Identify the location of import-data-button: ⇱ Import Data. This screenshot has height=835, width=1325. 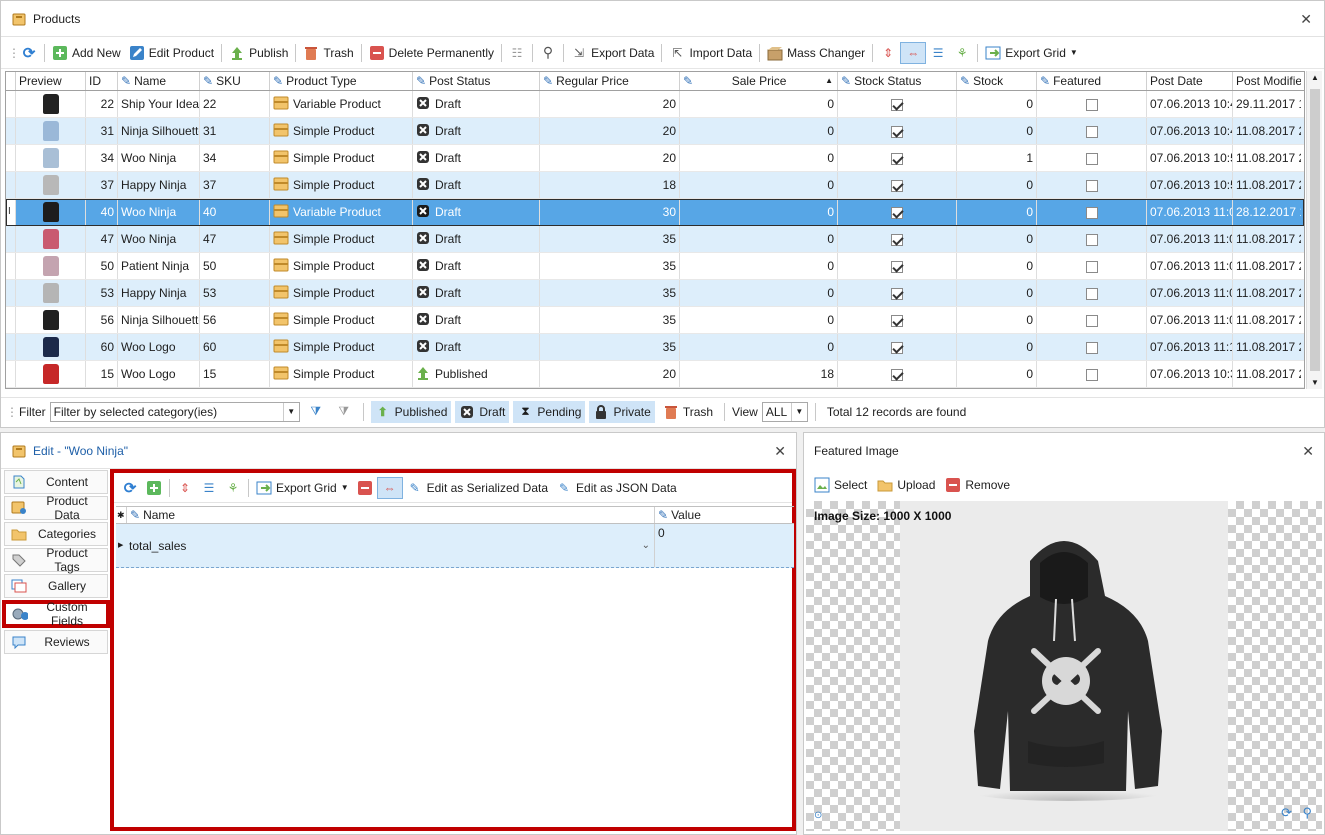
(710, 53).